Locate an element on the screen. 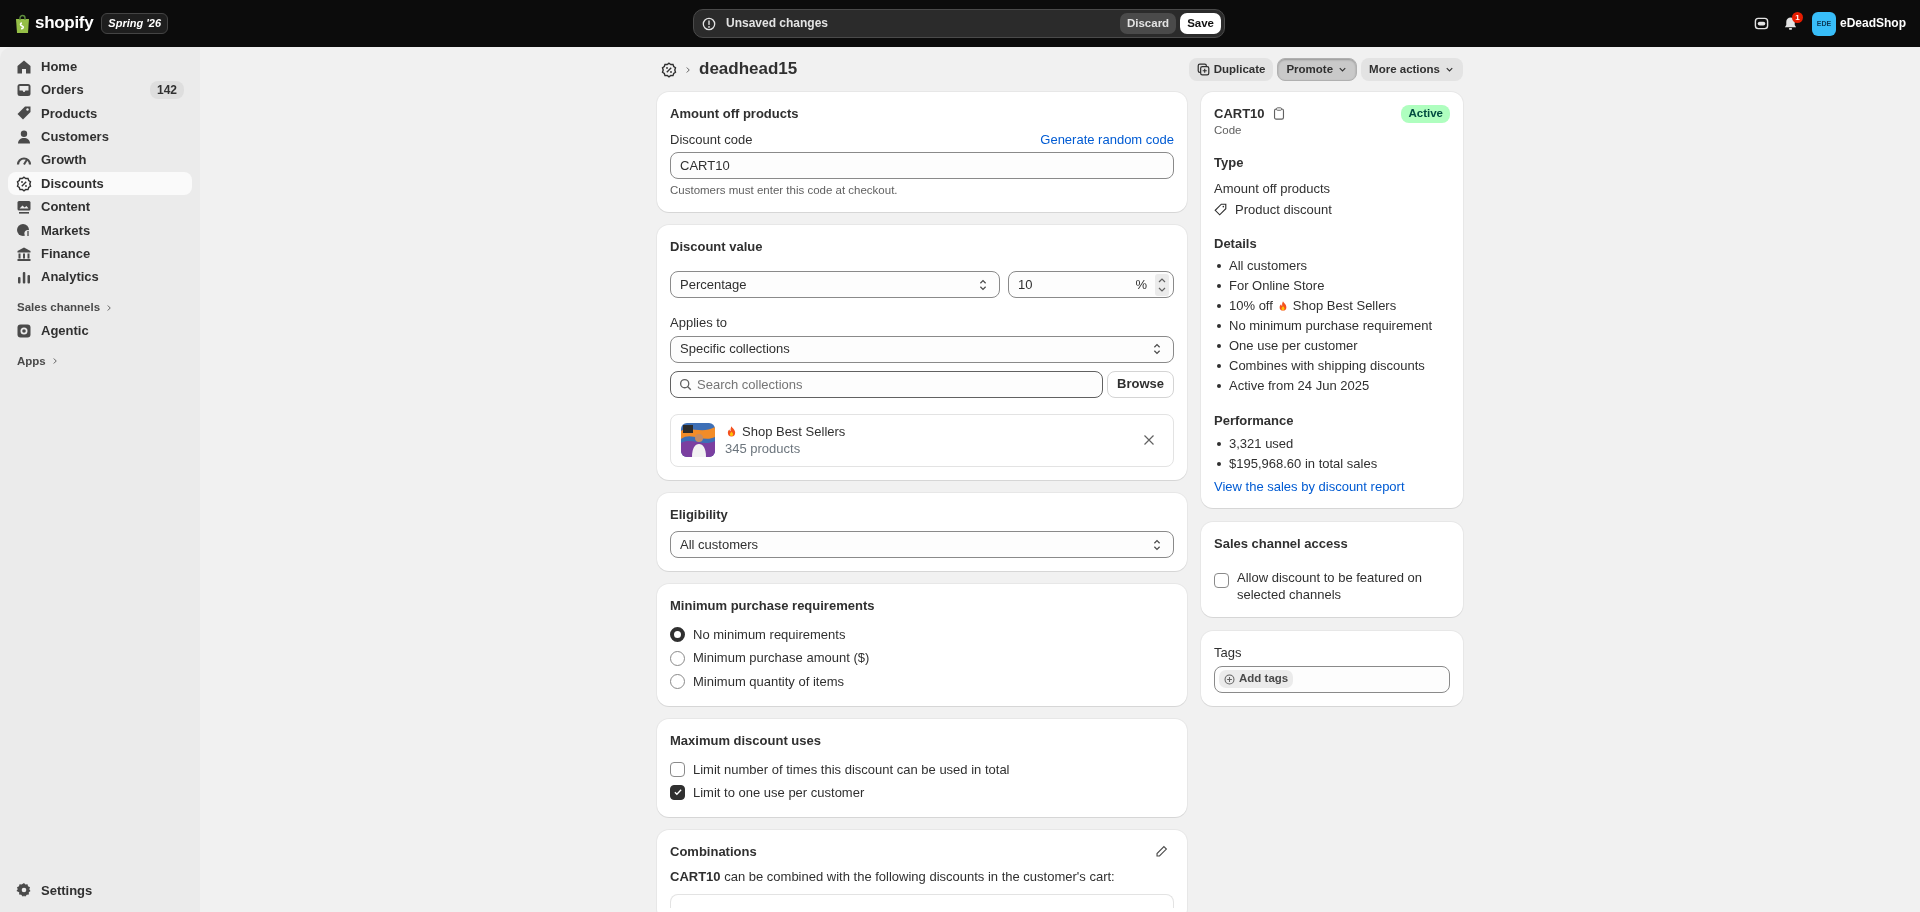 This screenshot has height=912, width=1920. checkbox-option: Limit to one use per customer is located at coordinates (922, 792).